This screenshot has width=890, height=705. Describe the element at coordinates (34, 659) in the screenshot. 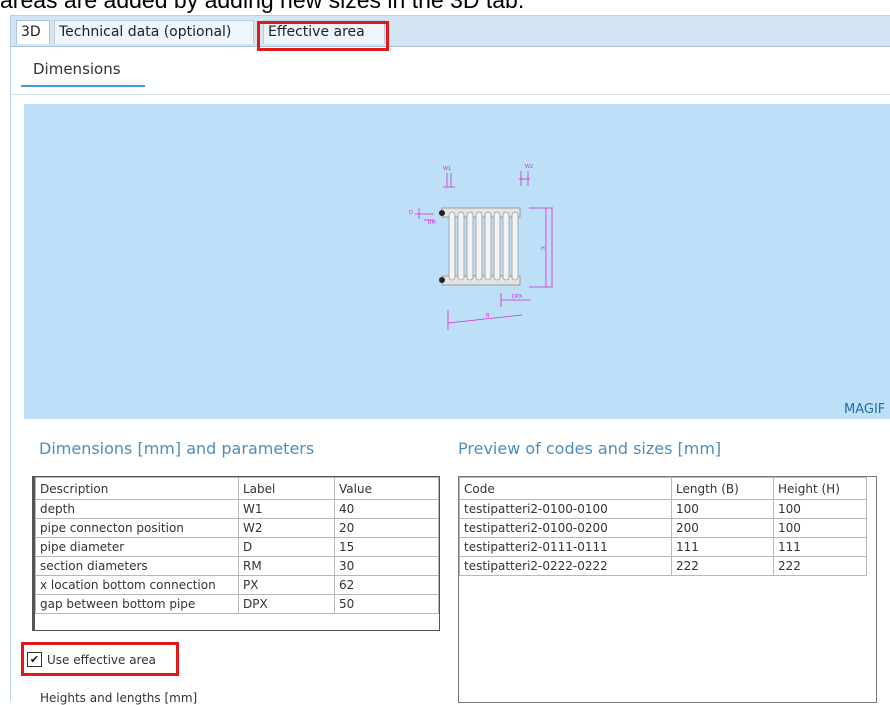

I see `use-effective-area-checkbox: ✔` at that location.